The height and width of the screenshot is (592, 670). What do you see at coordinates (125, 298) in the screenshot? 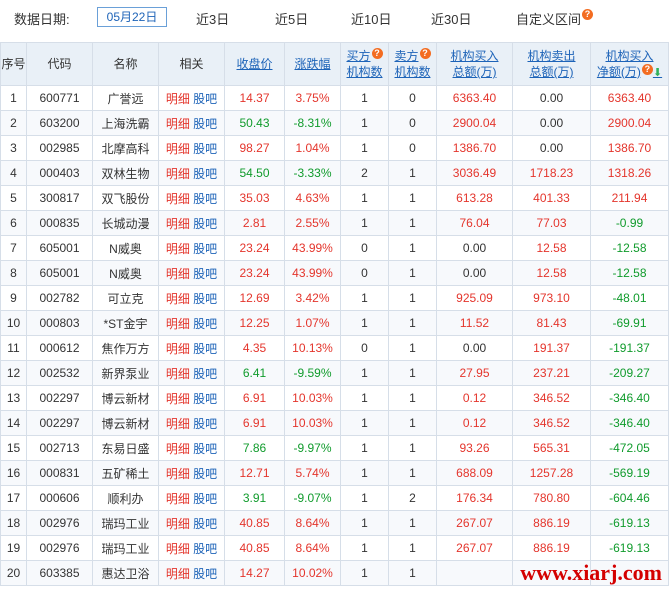
I see `cell-name: 可立克` at bounding box center [125, 298].